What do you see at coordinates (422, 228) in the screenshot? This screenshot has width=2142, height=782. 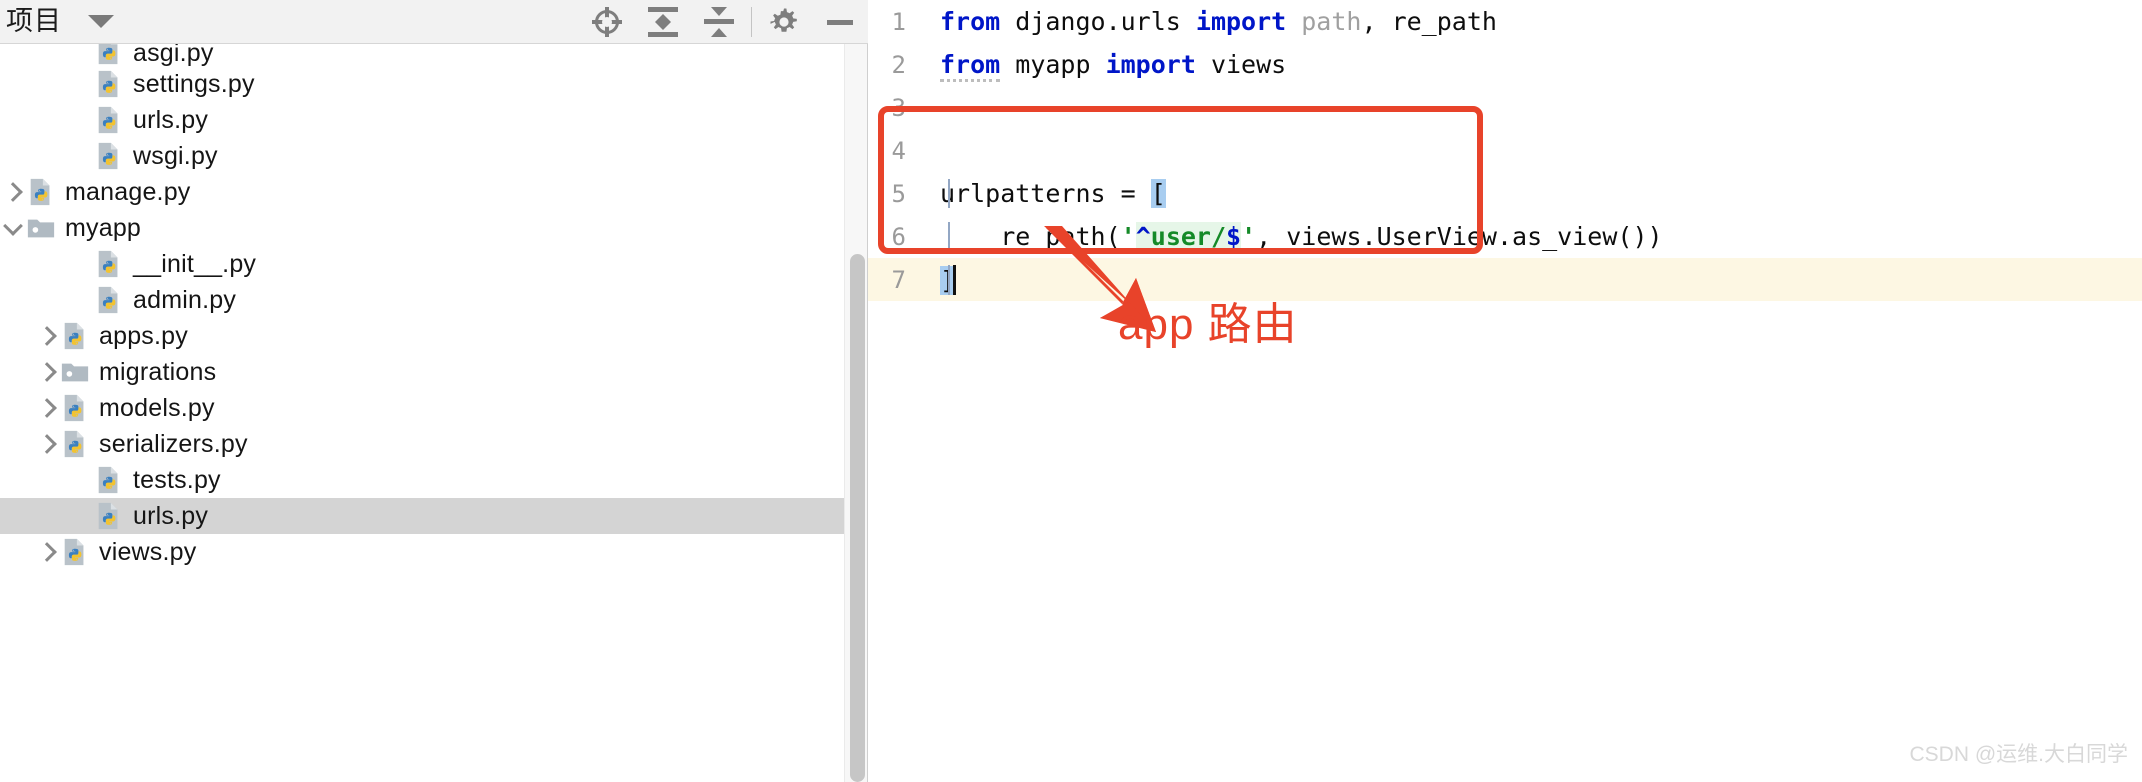 I see `tree-row: myapp` at bounding box center [422, 228].